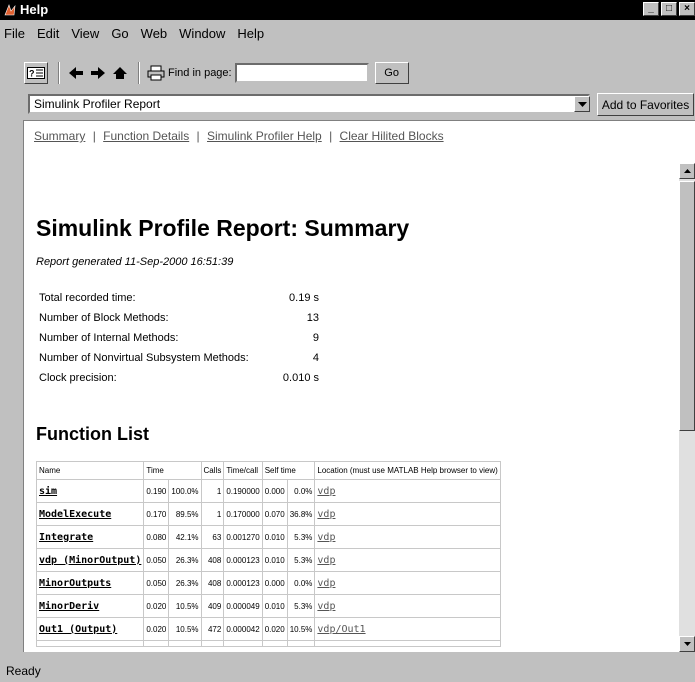 The image size is (695, 682). I want to click on scroll-down-button, so click(687, 644).